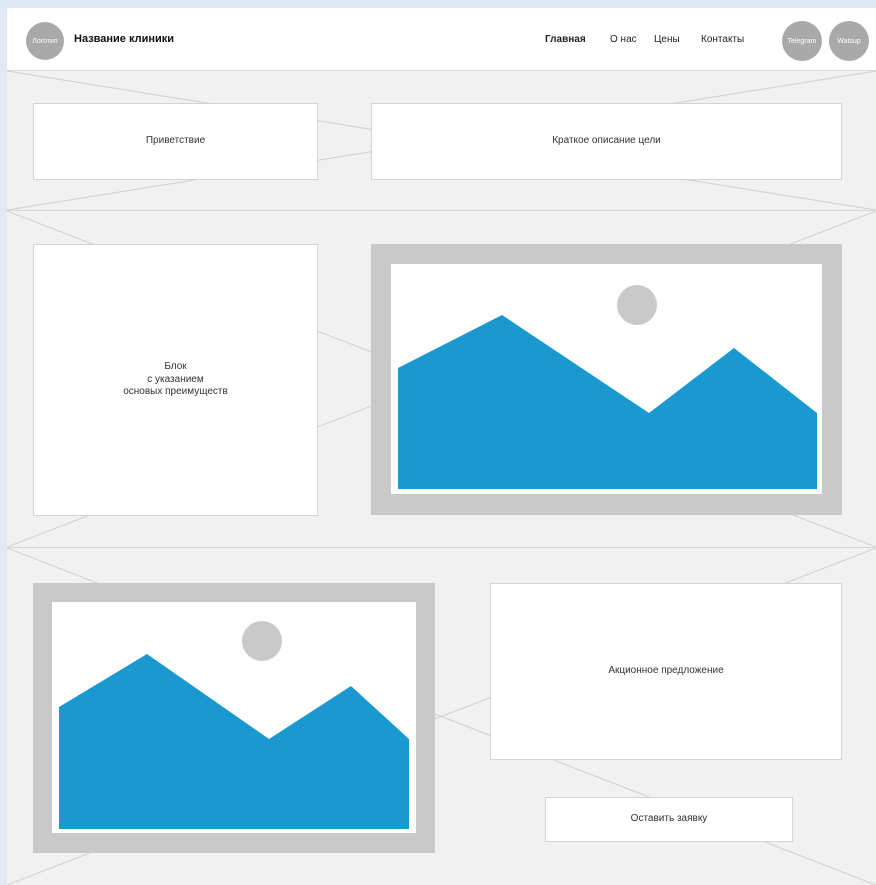 The height and width of the screenshot is (885, 876). I want to click on nav-item-home: Главная, so click(565, 39).